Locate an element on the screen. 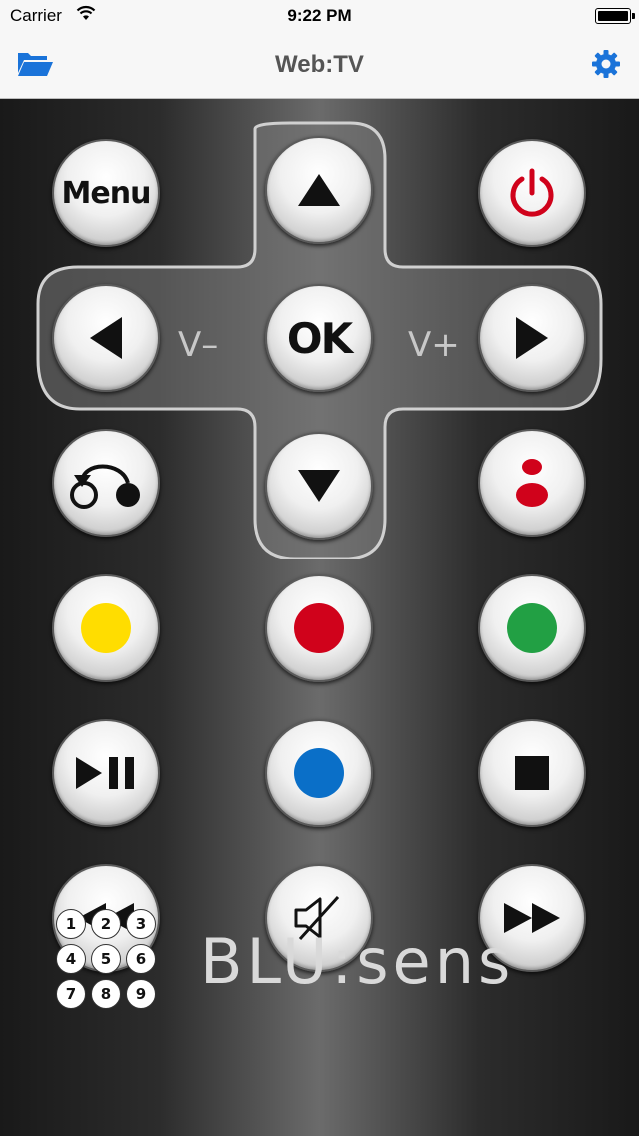  info-icon is located at coordinates (532, 483).